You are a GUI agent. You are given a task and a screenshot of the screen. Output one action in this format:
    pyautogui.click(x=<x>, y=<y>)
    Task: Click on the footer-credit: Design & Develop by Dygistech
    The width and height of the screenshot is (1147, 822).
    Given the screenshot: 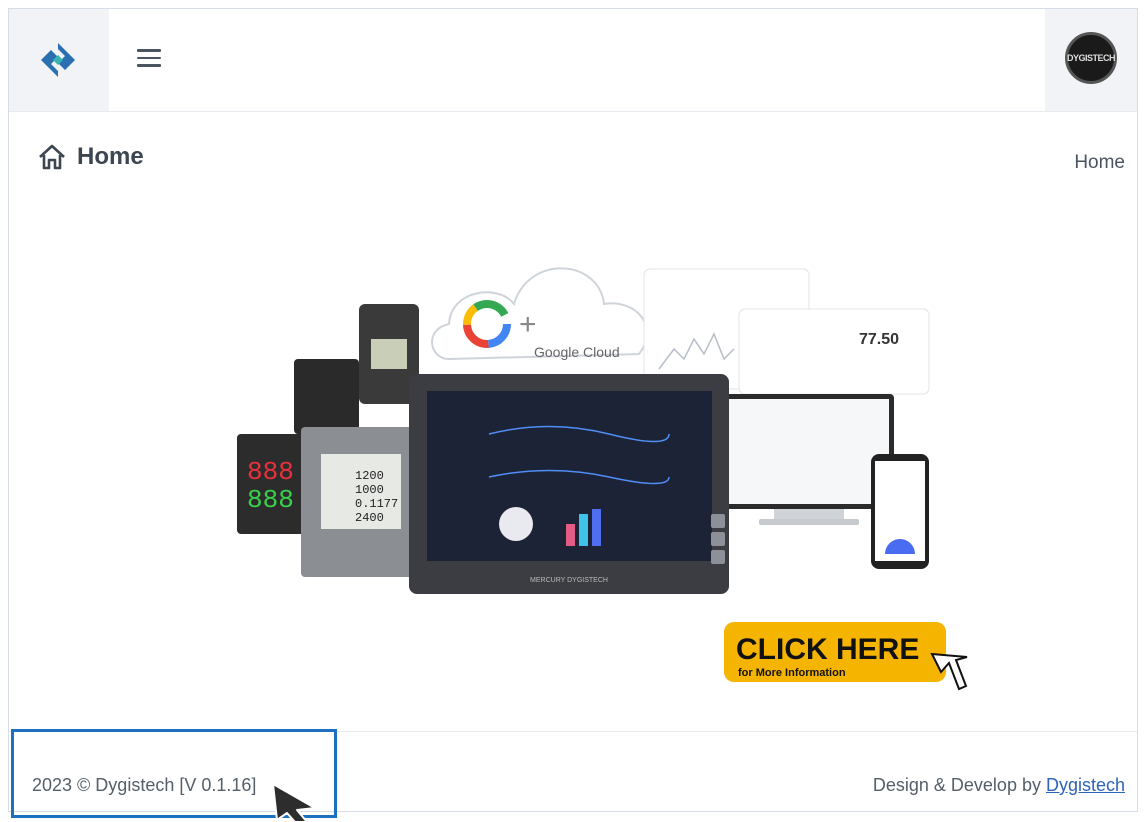 What is the action you would take?
    pyautogui.click(x=999, y=785)
    